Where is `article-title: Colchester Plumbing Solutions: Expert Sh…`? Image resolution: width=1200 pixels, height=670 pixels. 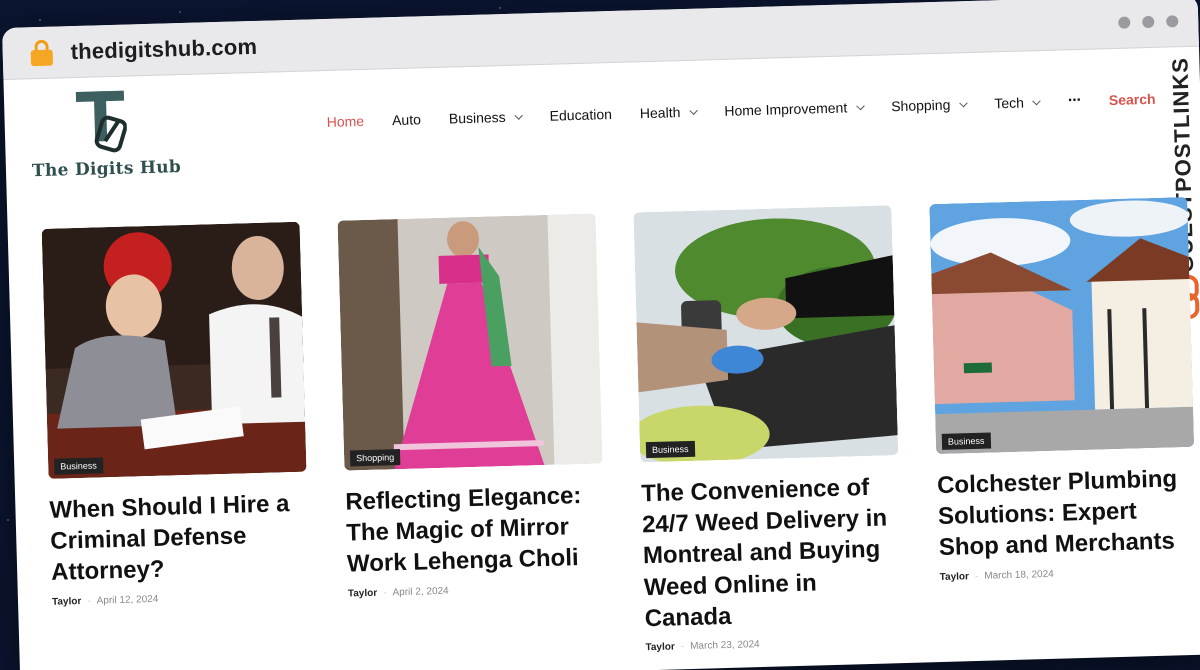 article-title: Colchester Plumbing Solutions: Expert Sh… is located at coordinates (1067, 513).